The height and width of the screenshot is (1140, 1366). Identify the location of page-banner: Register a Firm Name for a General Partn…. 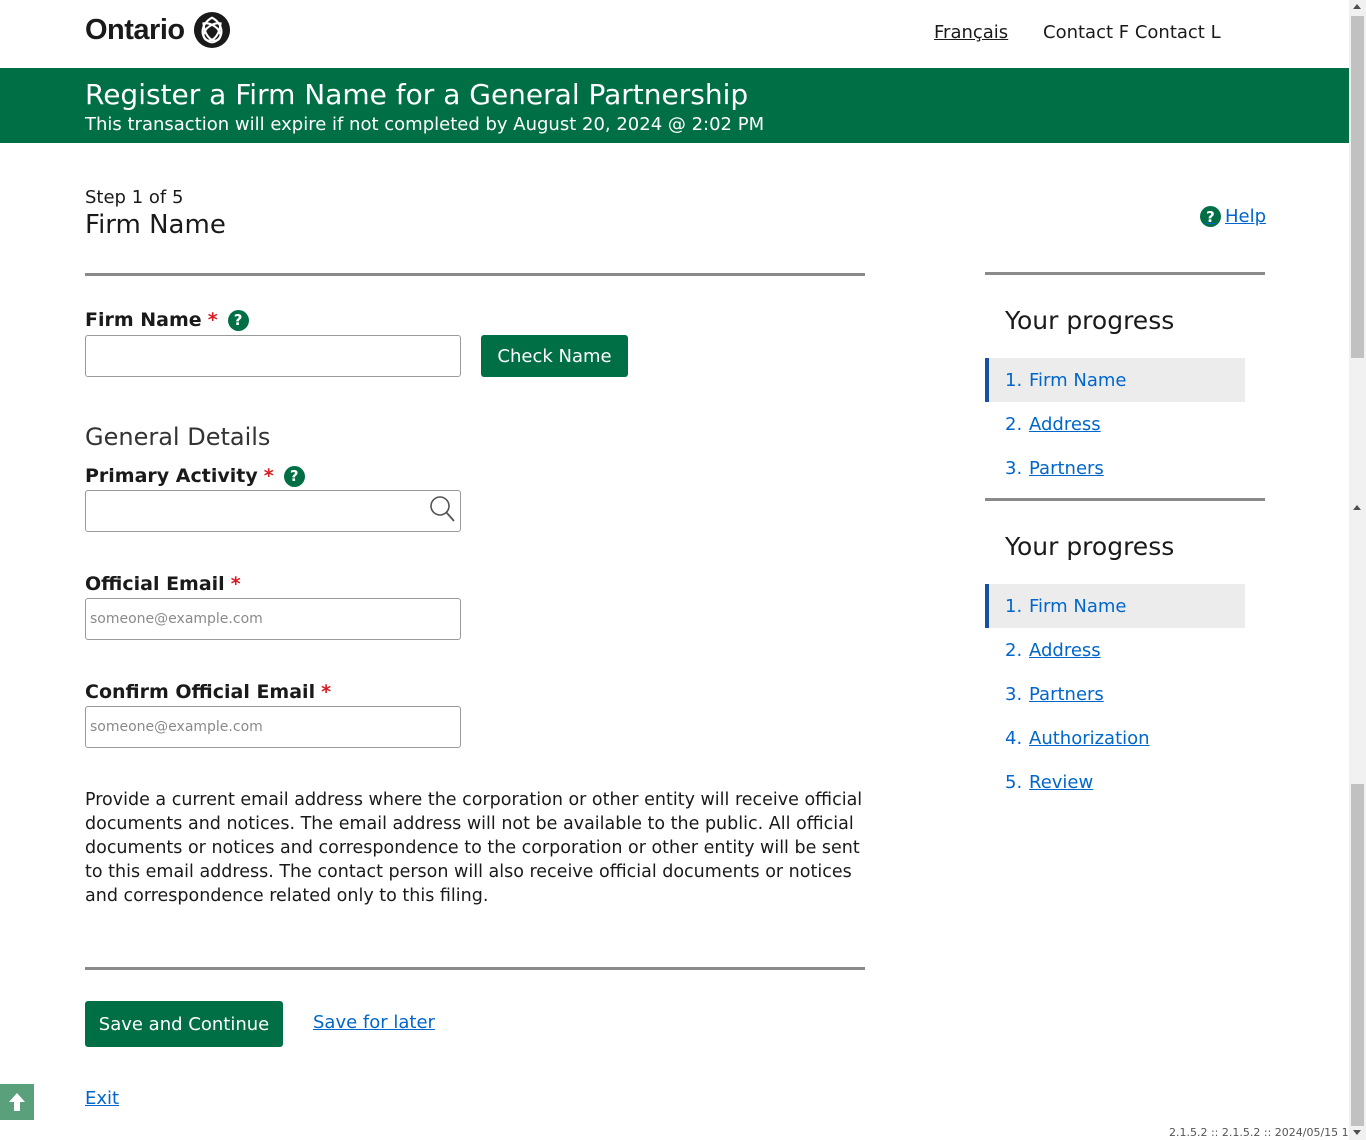
(674, 105).